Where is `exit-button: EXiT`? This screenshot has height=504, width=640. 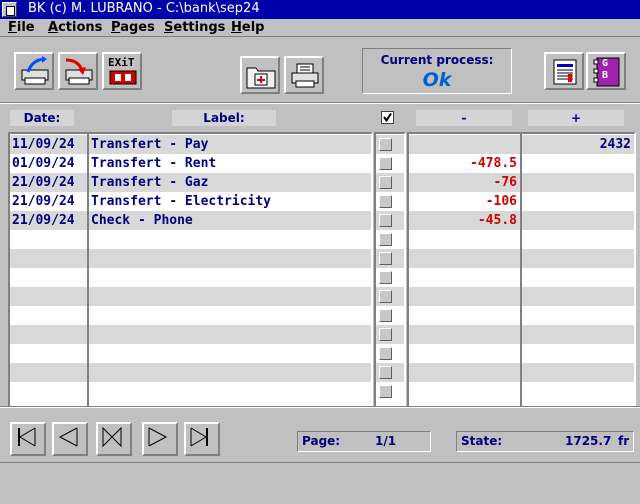 exit-button: EXiT is located at coordinates (122, 71).